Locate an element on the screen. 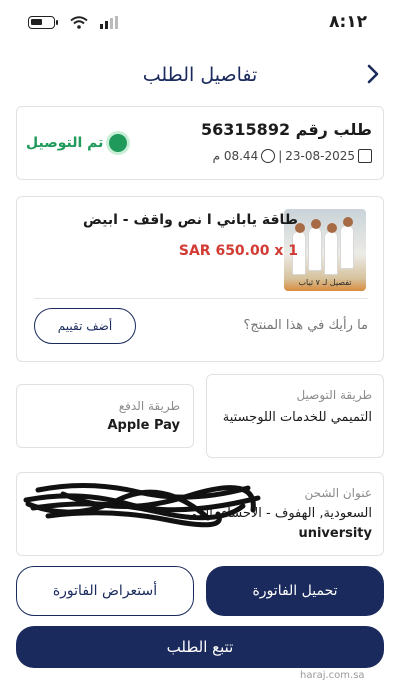 This screenshot has width=400, height=687. battery-tip is located at coordinates (57, 22).